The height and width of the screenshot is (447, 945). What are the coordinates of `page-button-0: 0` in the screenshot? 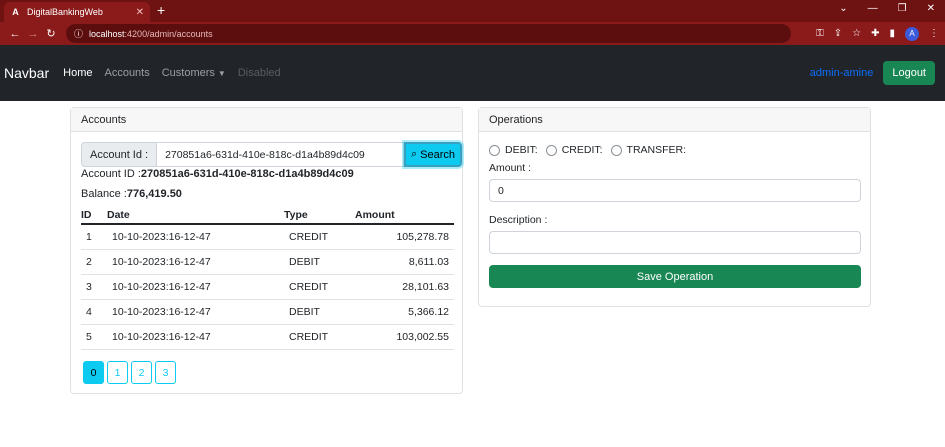 It's located at (93, 372).